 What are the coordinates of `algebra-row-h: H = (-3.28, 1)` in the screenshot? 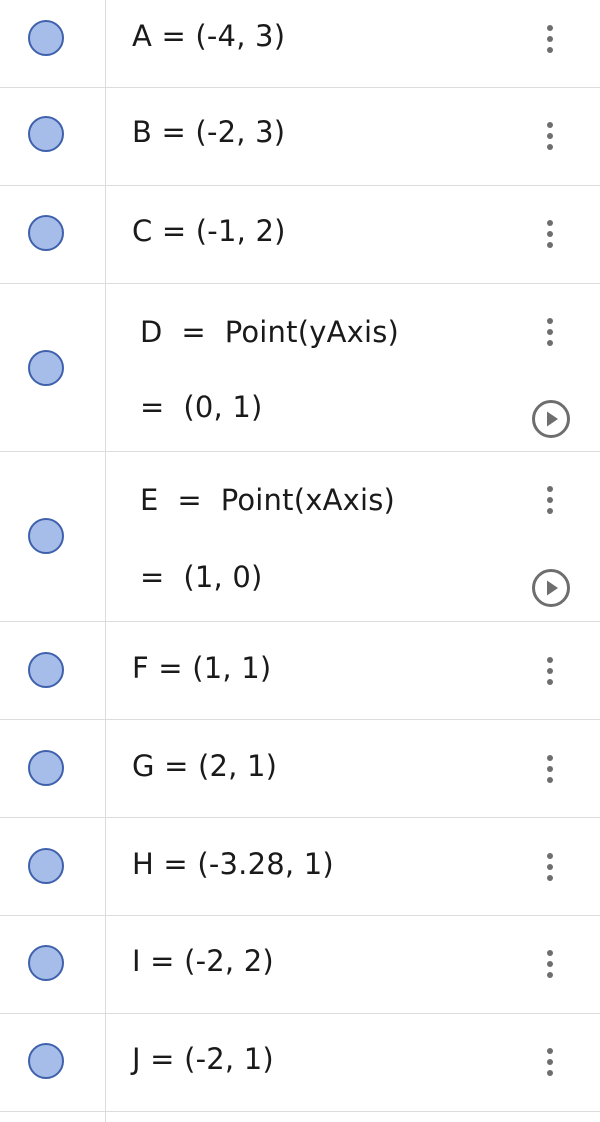 It's located at (300, 867).